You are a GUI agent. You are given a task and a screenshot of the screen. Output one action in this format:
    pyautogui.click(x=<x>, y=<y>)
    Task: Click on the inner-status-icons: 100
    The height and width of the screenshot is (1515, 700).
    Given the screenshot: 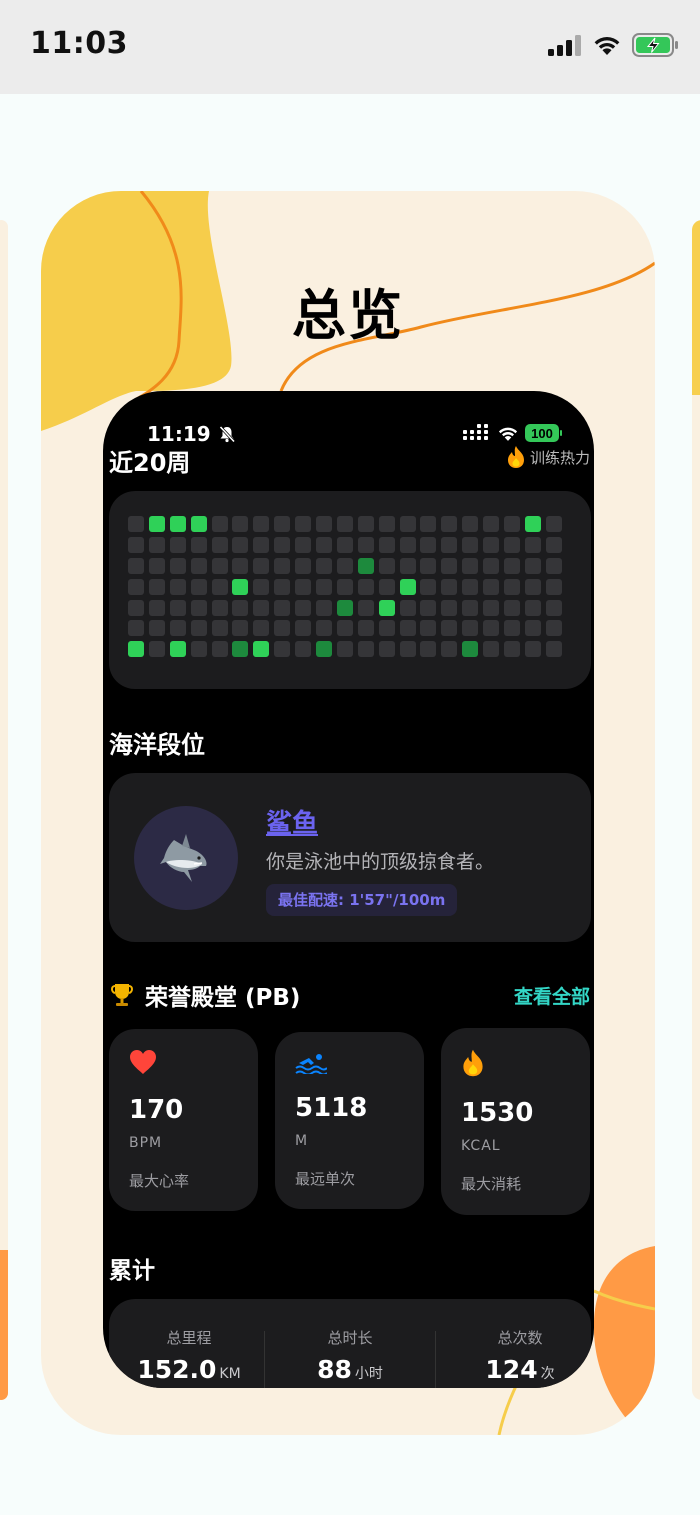 What is the action you would take?
    pyautogui.click(x=513, y=433)
    